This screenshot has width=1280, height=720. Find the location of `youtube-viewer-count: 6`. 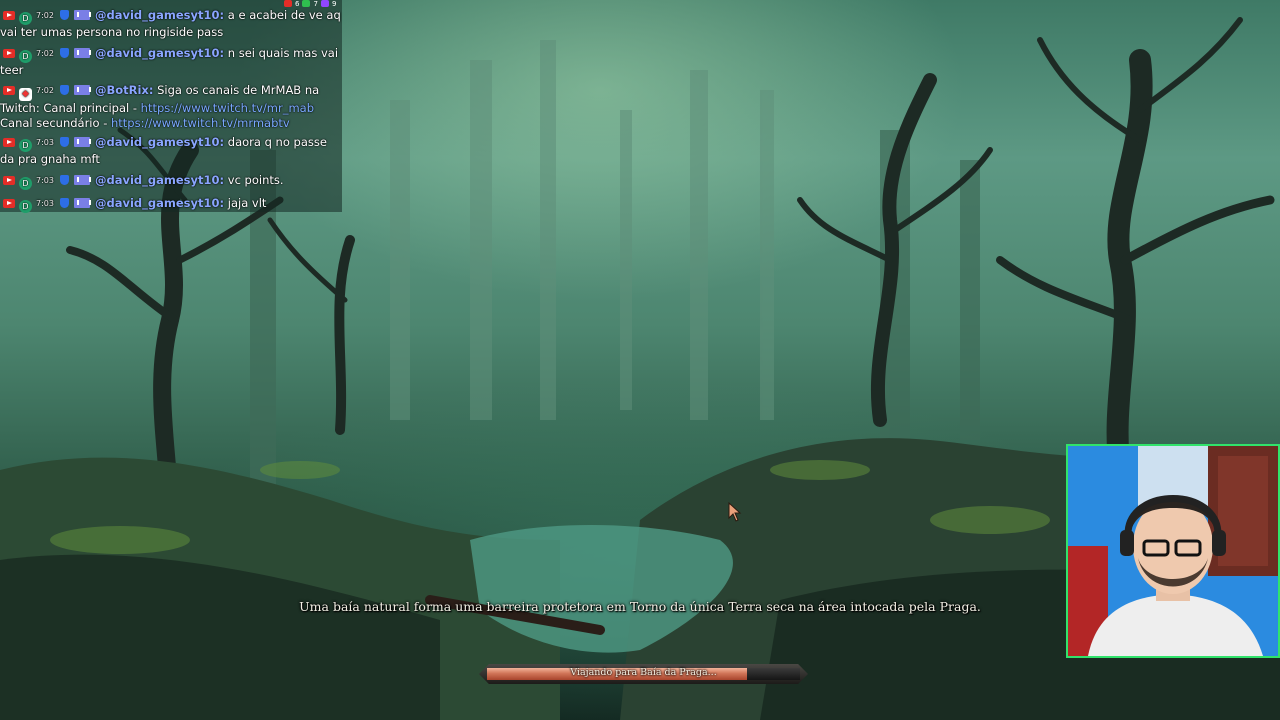

youtube-viewer-count: 6 is located at coordinates (297, 4).